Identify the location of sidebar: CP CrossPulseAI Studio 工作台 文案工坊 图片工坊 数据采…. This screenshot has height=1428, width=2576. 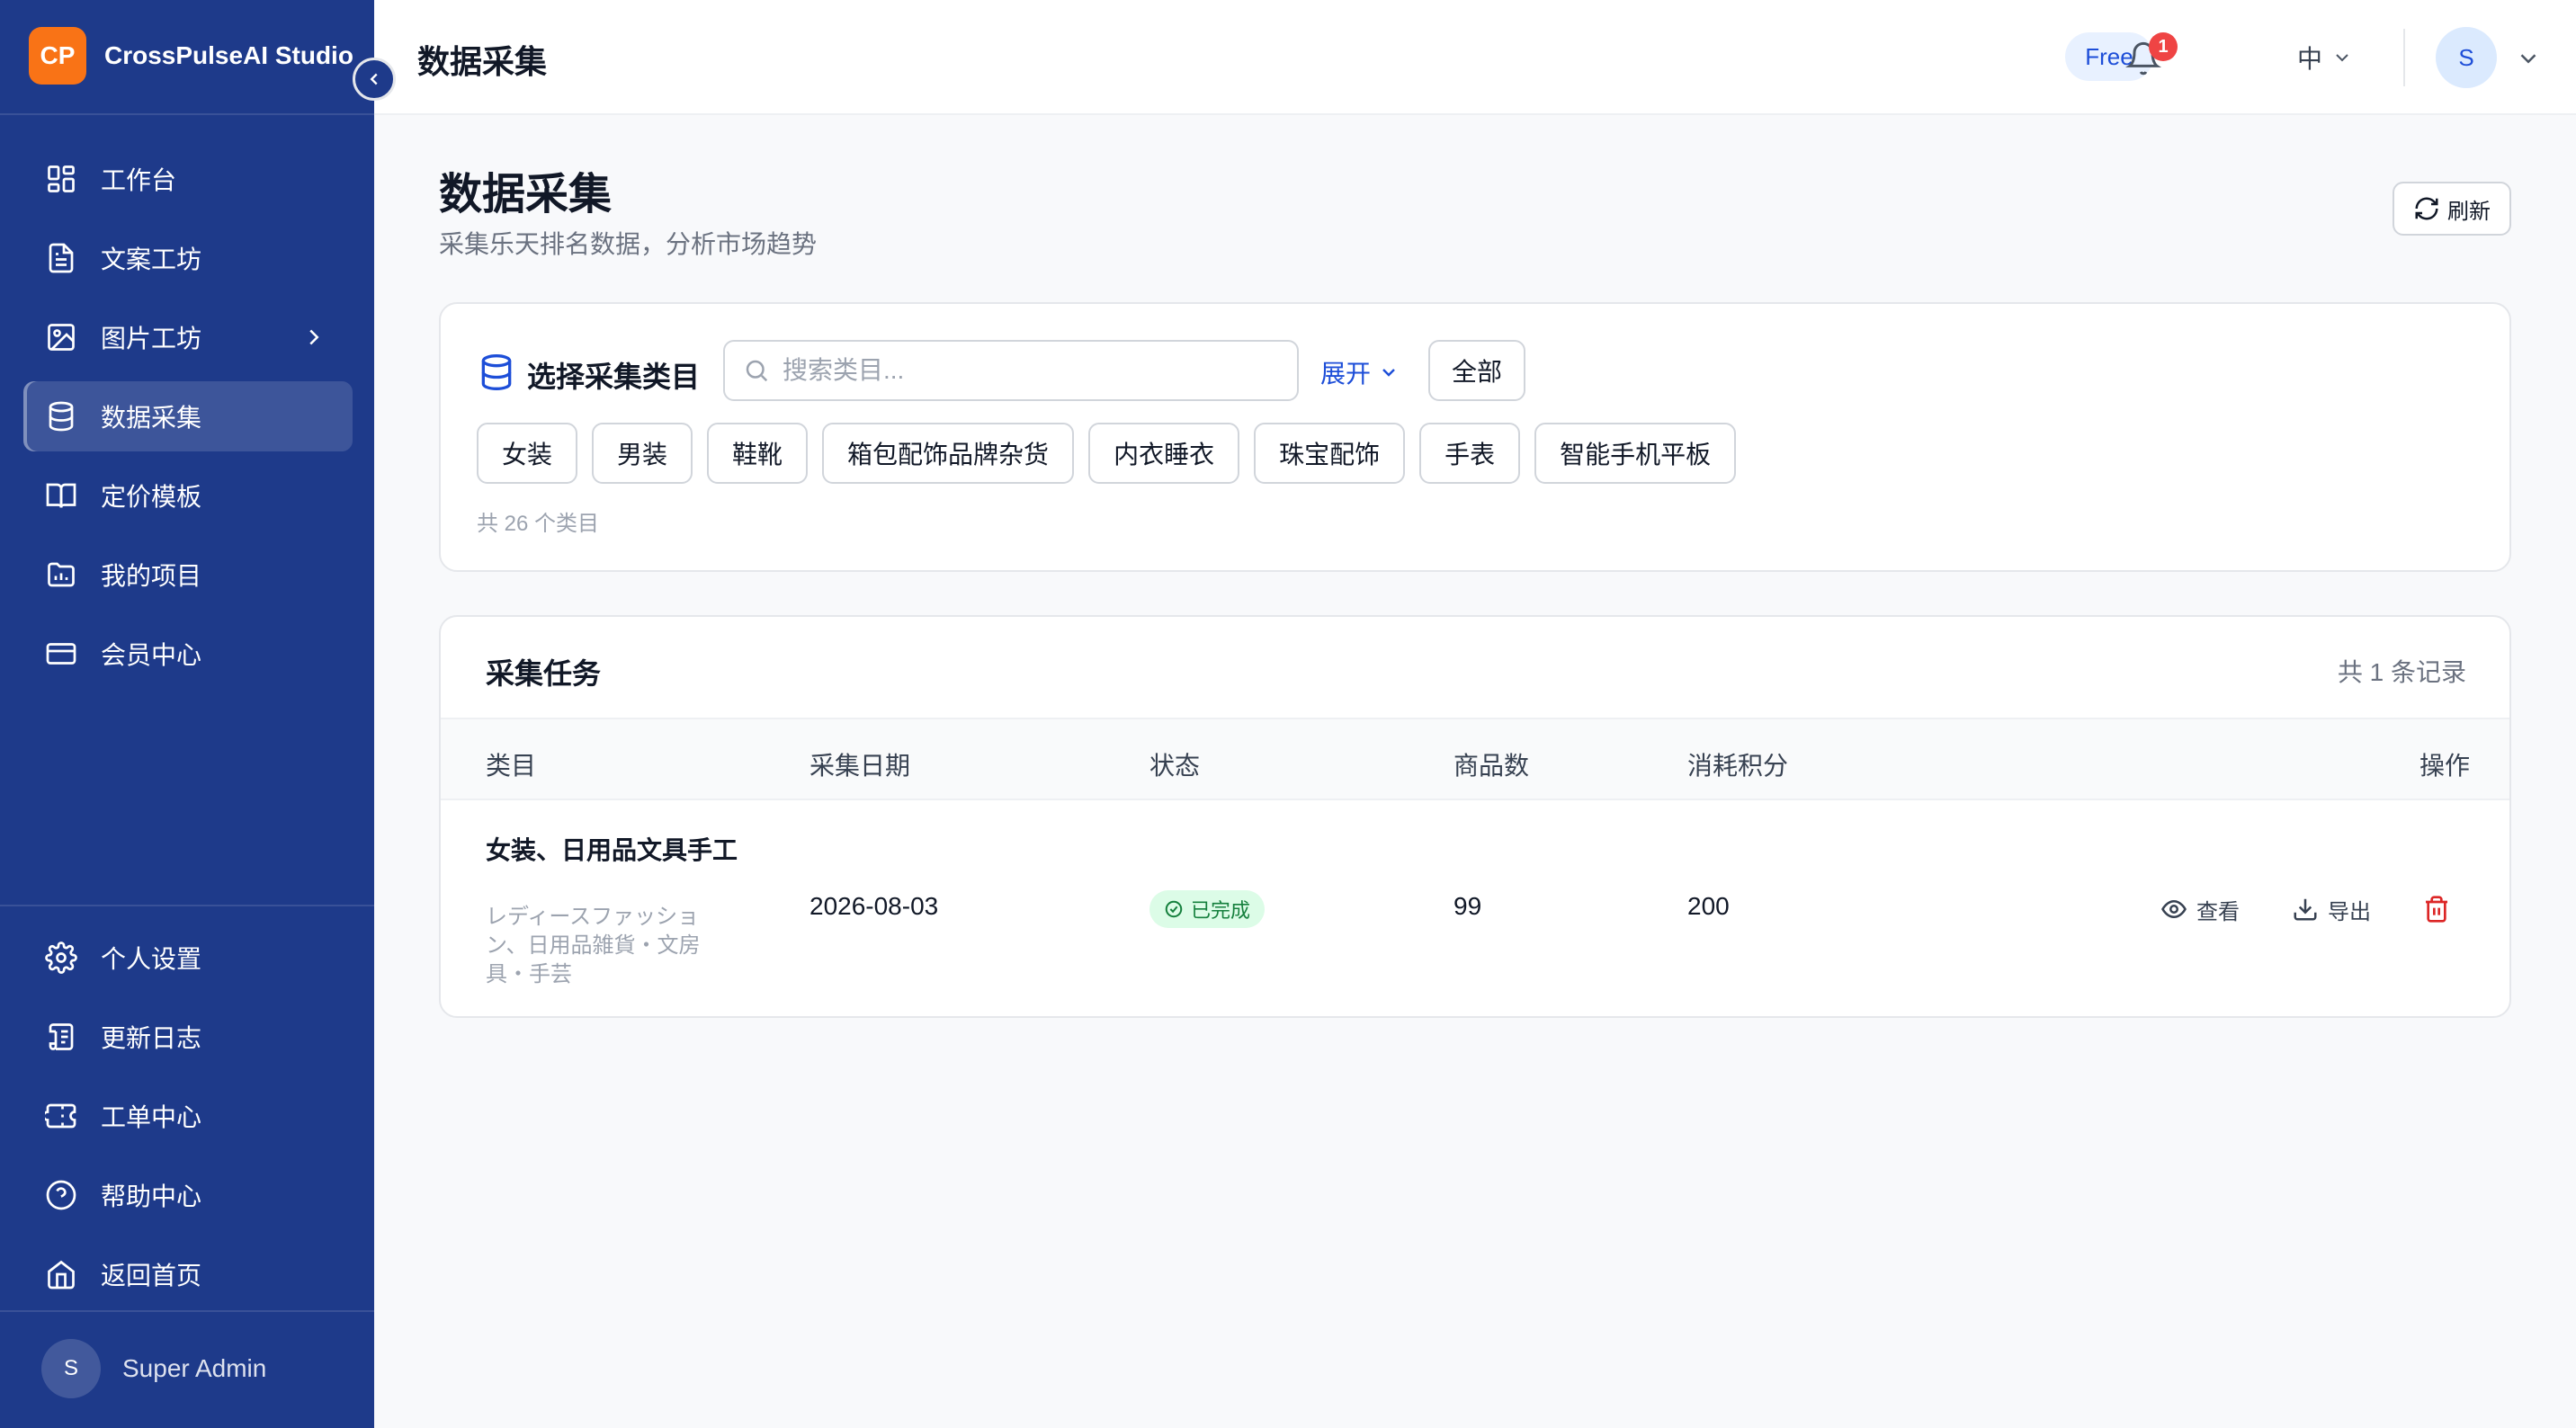
(187, 714).